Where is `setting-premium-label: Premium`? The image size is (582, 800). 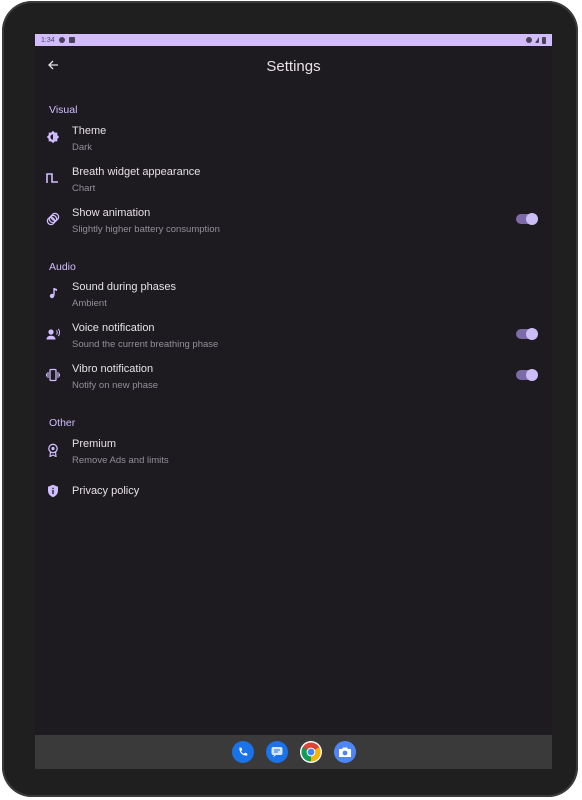 setting-premium-label: Premium is located at coordinates (94, 444).